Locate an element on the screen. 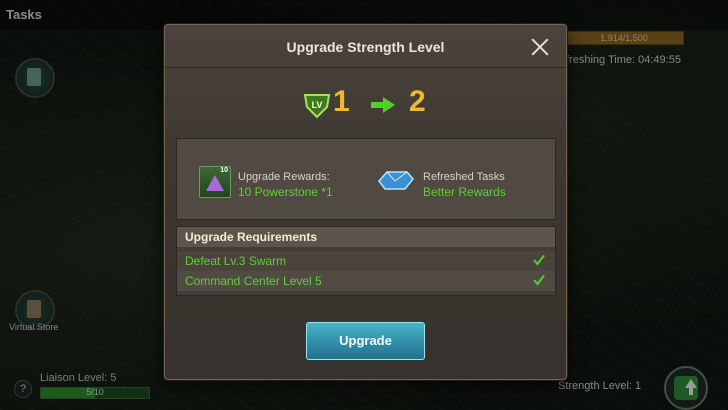 Image resolution: width=728 pixels, height=410 pixels. powerstone-count: 10 is located at coordinates (224, 170).